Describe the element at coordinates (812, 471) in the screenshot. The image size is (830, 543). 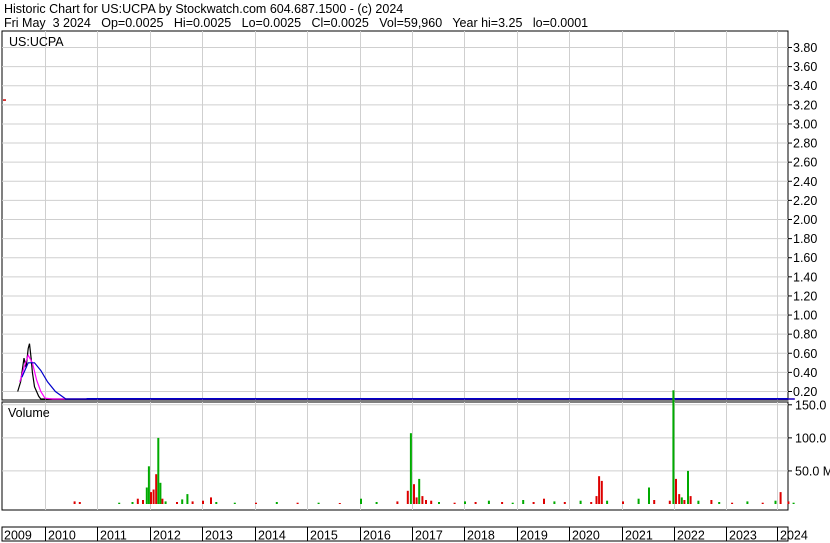
I see `volume-y-tick-label: 50.0 M` at that location.